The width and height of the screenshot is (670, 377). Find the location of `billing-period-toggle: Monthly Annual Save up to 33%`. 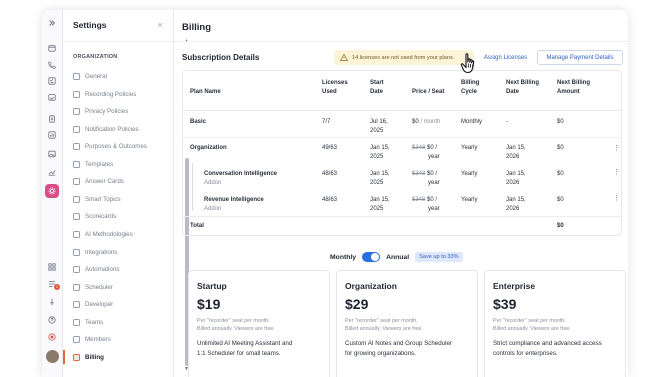

billing-period-toggle: Monthly Annual Save up to 33% is located at coordinates (396, 257).